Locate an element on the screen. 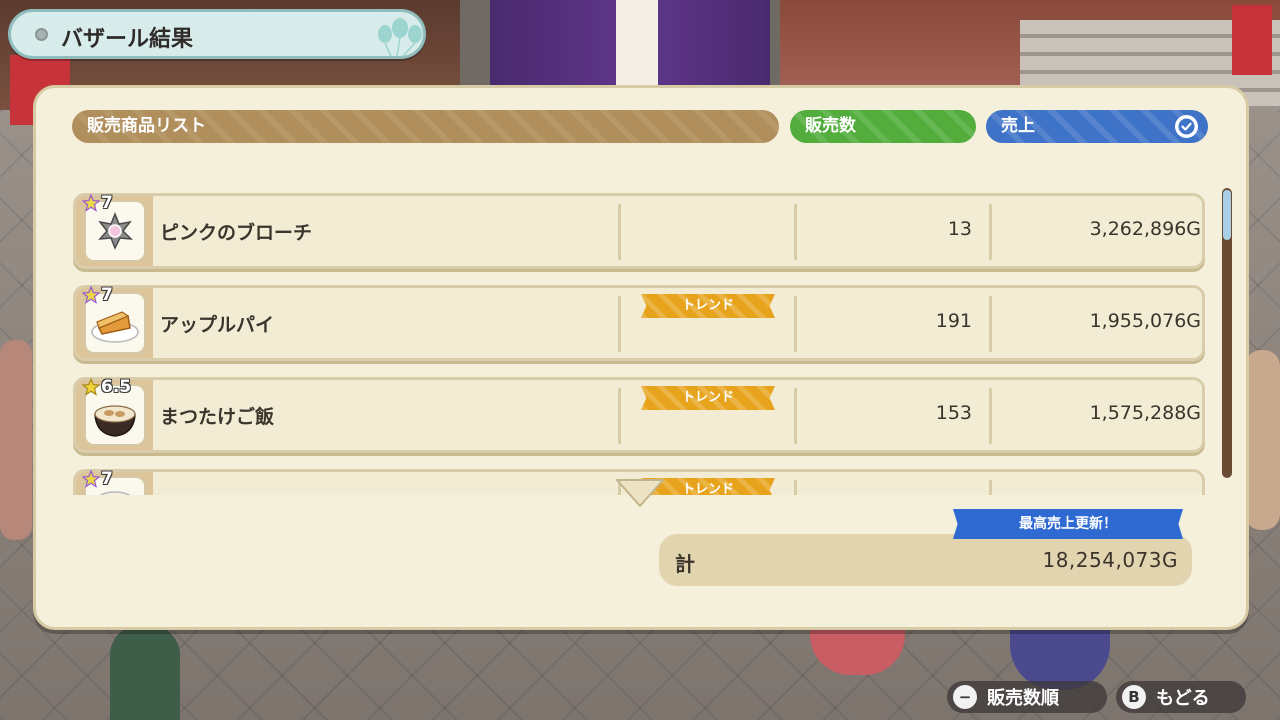 This screenshot has width=1280, height=720. balloons-icon is located at coordinates (400, 37).